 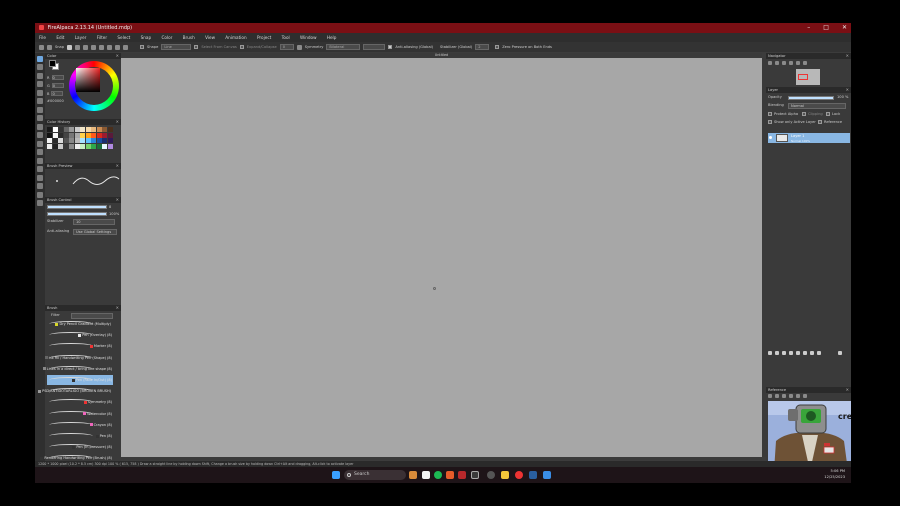 I want to click on delete-layer-icon, so click(x=840, y=353).